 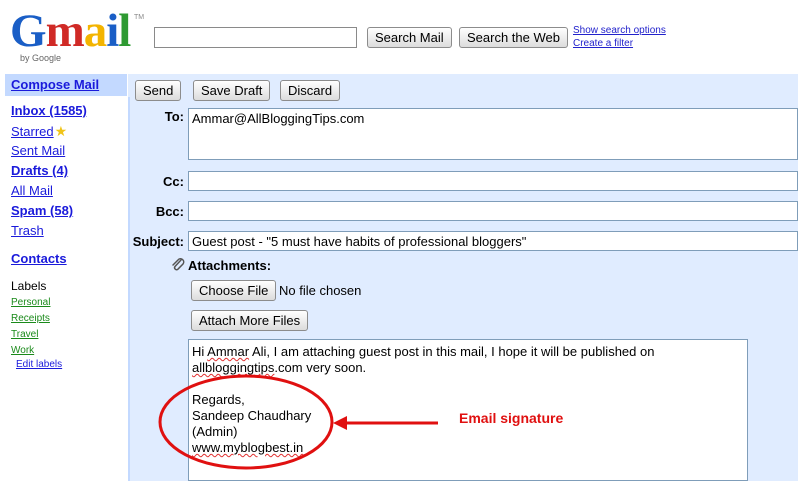 What do you see at coordinates (233, 367) in the screenshot?
I see `misspelled-word: allbloggingtips` at bounding box center [233, 367].